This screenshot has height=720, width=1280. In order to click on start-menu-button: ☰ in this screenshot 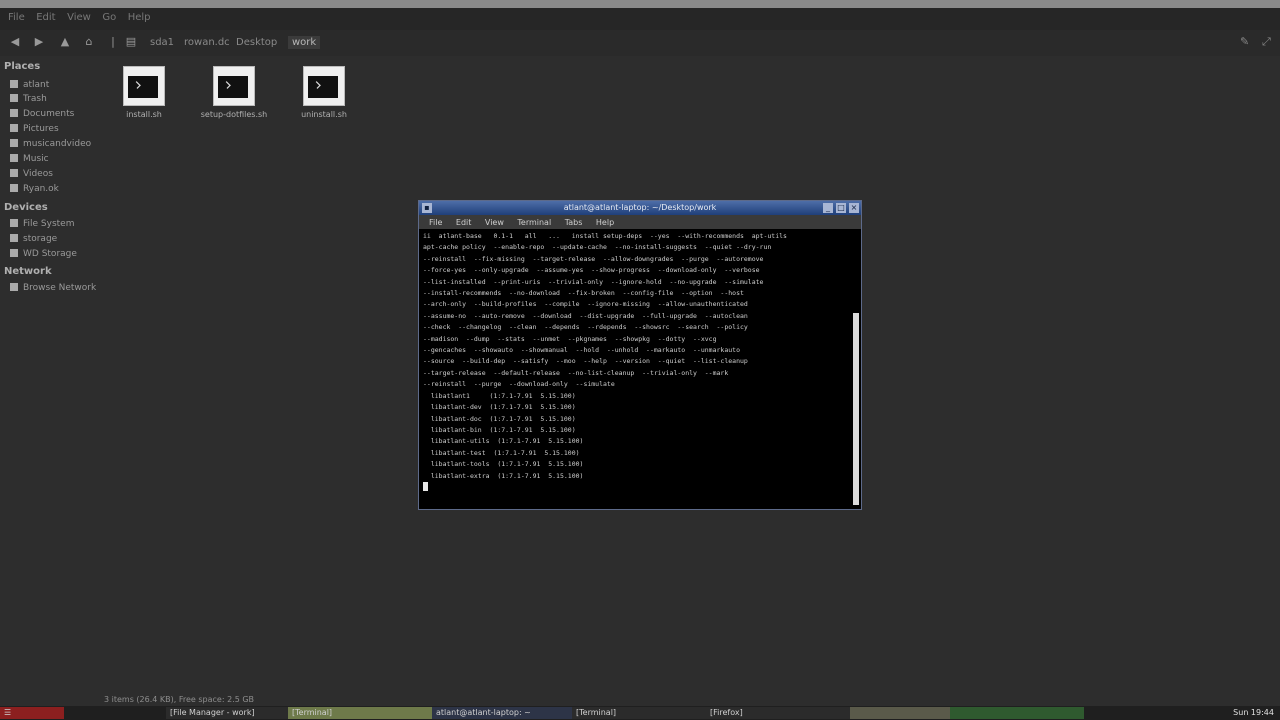, I will do `click(32, 713)`.